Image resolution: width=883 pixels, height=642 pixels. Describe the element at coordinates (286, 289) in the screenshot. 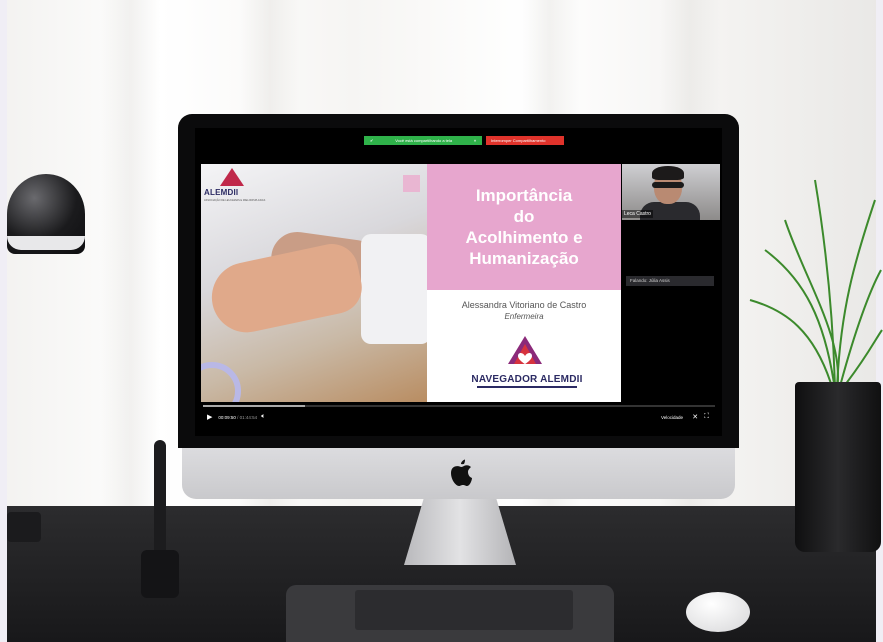

I see `photo-hand-young` at that location.